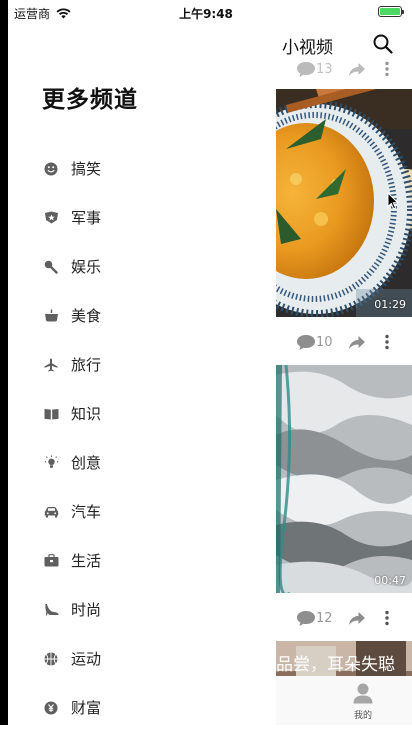  I want to click on channel-list: 搞笑 军事 娱乐 美食 旅行 知识 创意 汽车 生活 时尚 运动 财富, so click(71, 438).